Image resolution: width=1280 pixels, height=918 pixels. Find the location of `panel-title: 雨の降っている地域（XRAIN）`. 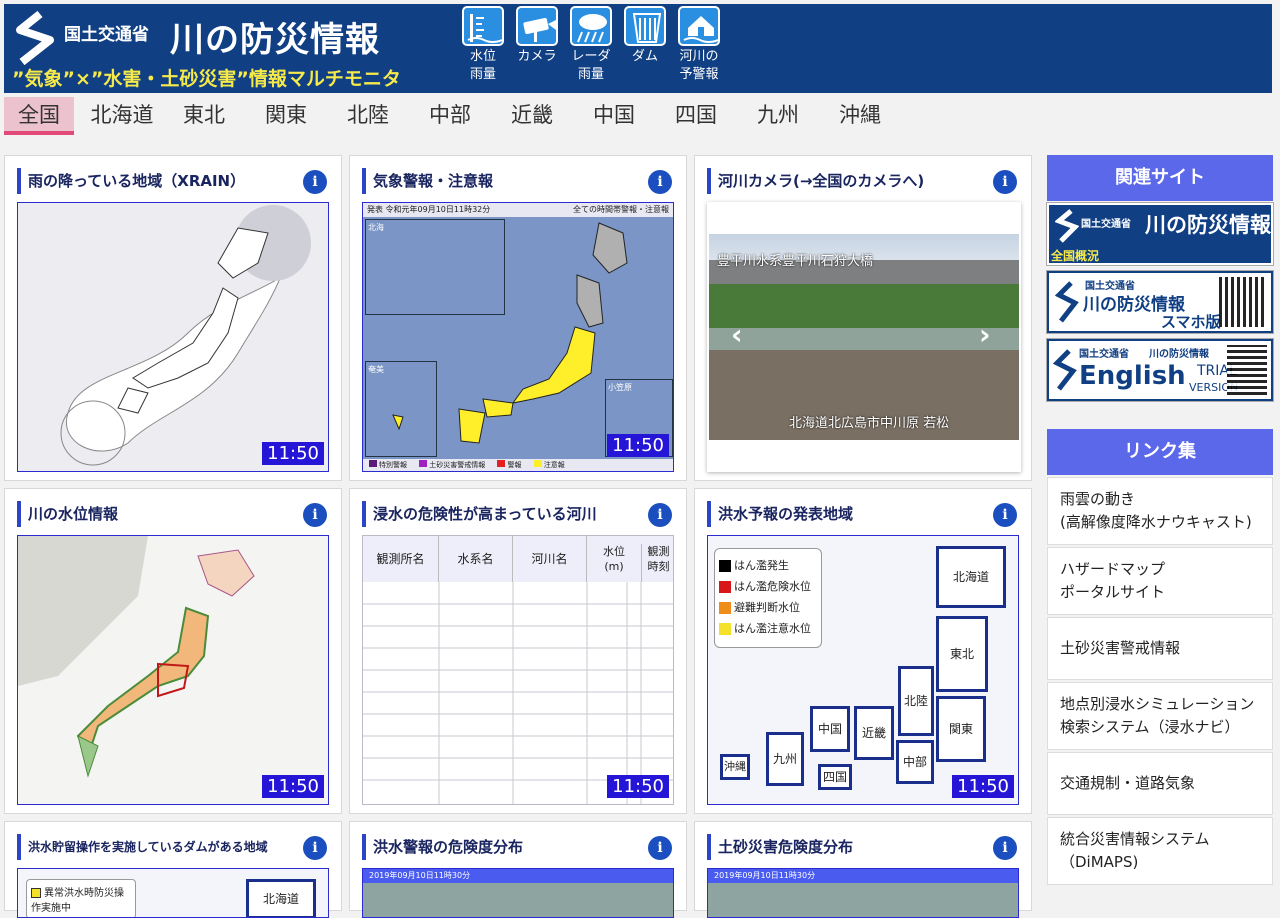

panel-title: 雨の降っている地域（XRAIN） is located at coordinates (131, 181).